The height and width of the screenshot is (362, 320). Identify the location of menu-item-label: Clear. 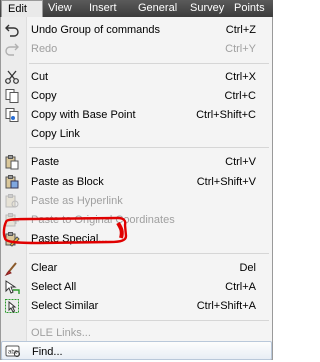
(44, 268).